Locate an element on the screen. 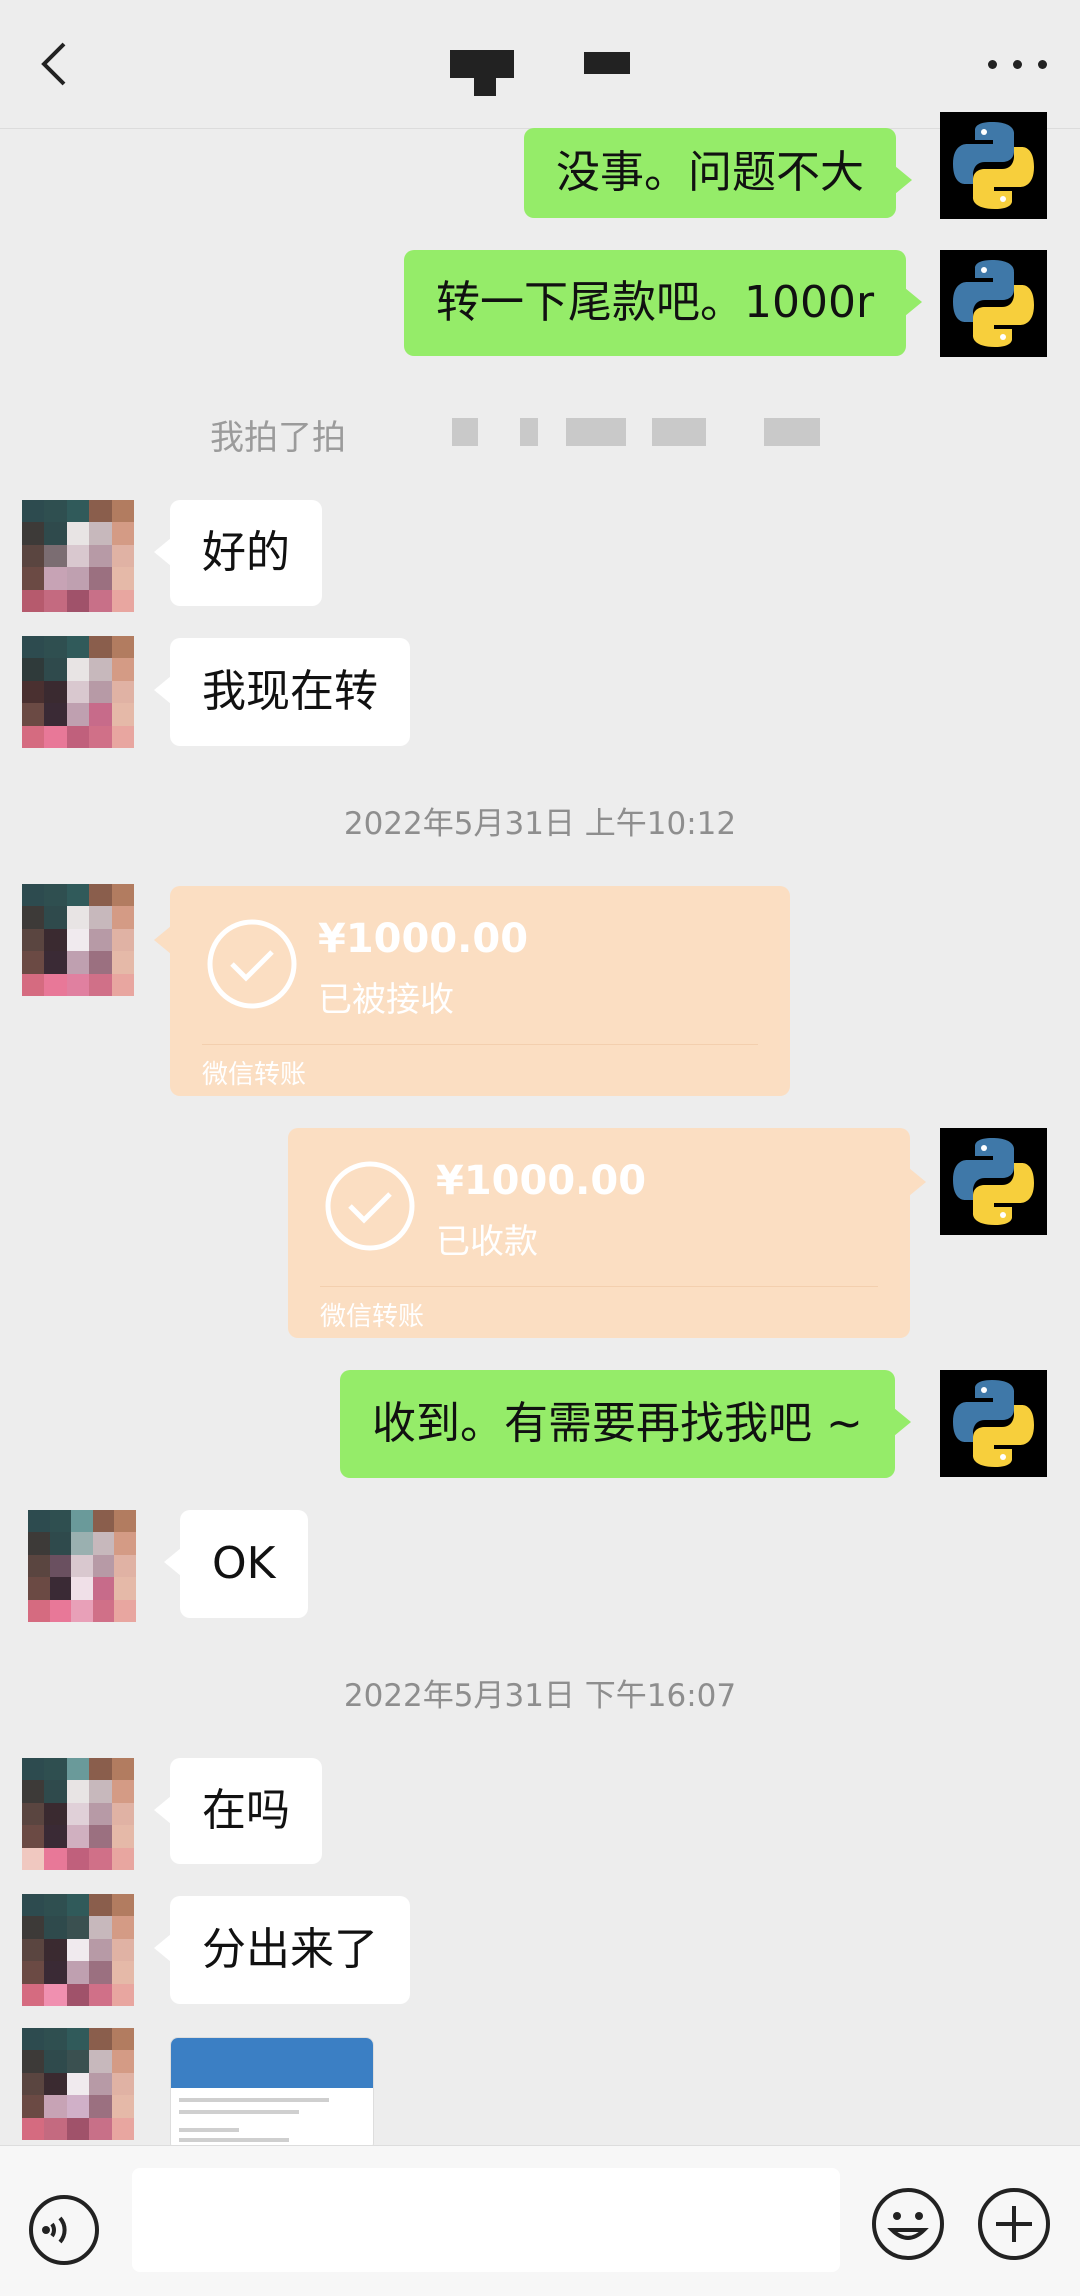  emoji-button is located at coordinates (908, 2224).